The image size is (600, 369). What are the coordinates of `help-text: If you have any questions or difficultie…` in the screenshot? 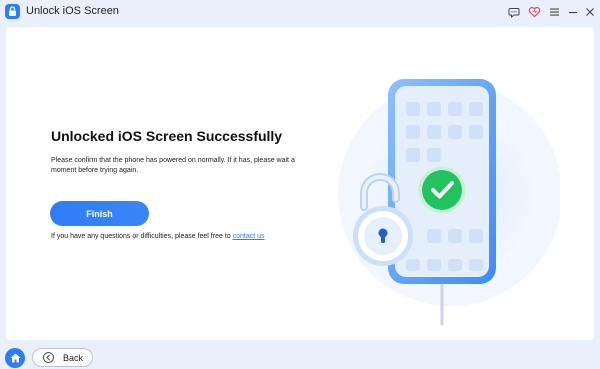 It's located at (158, 236).